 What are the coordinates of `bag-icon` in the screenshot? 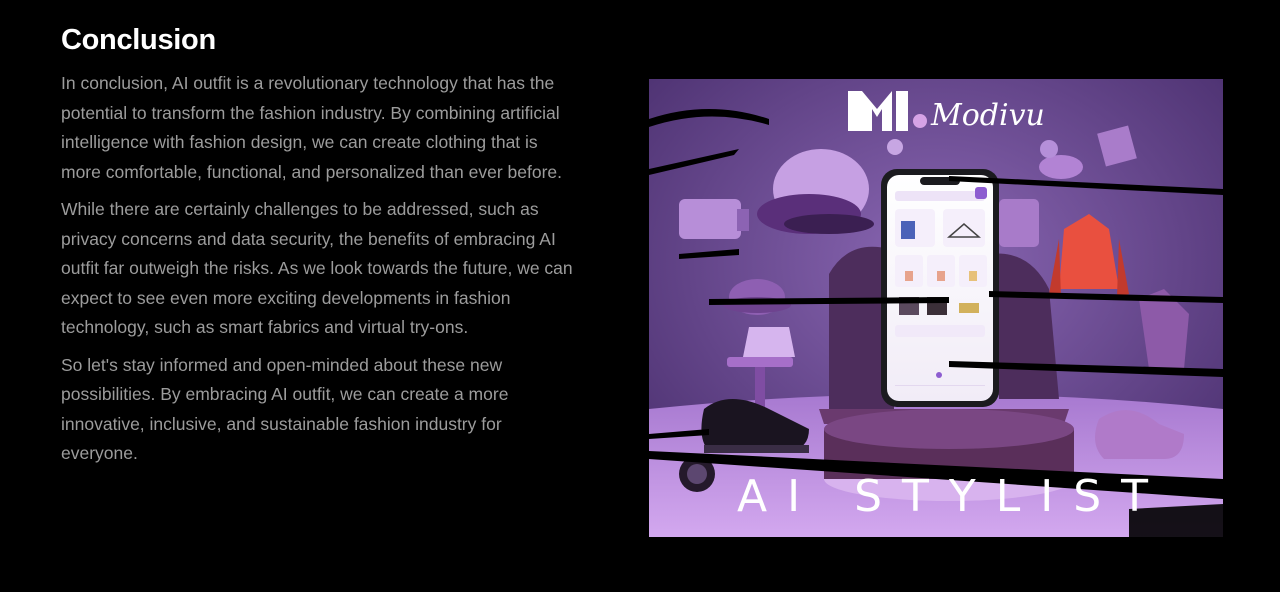 It's located at (1019, 223).